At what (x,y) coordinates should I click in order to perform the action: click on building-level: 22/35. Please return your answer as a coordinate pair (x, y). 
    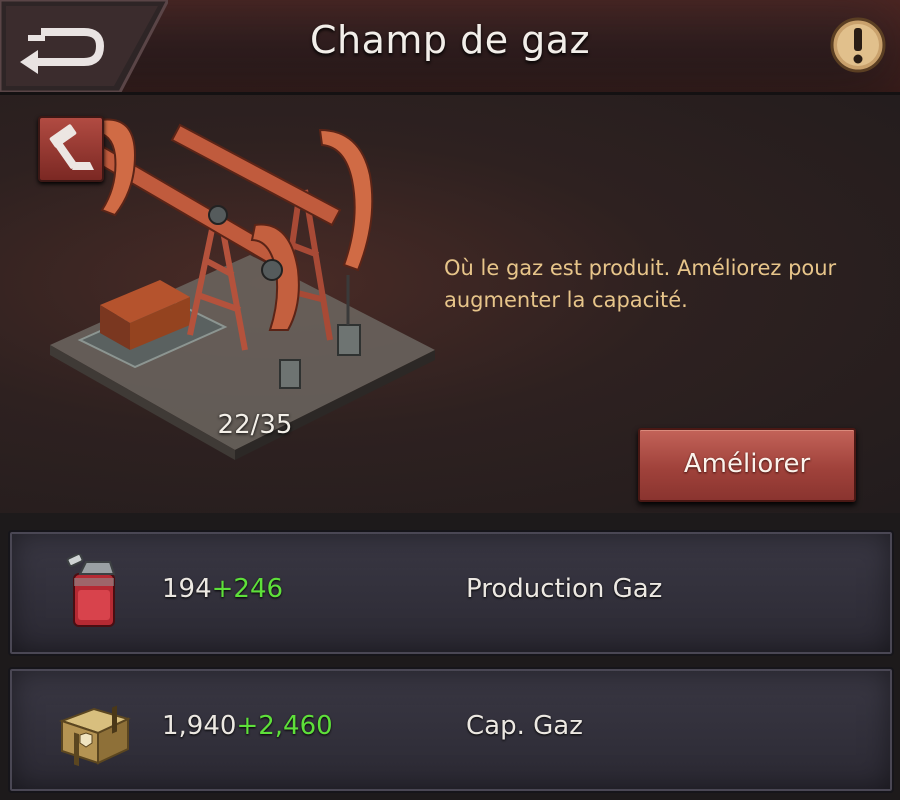
    Looking at the image, I should click on (255, 425).